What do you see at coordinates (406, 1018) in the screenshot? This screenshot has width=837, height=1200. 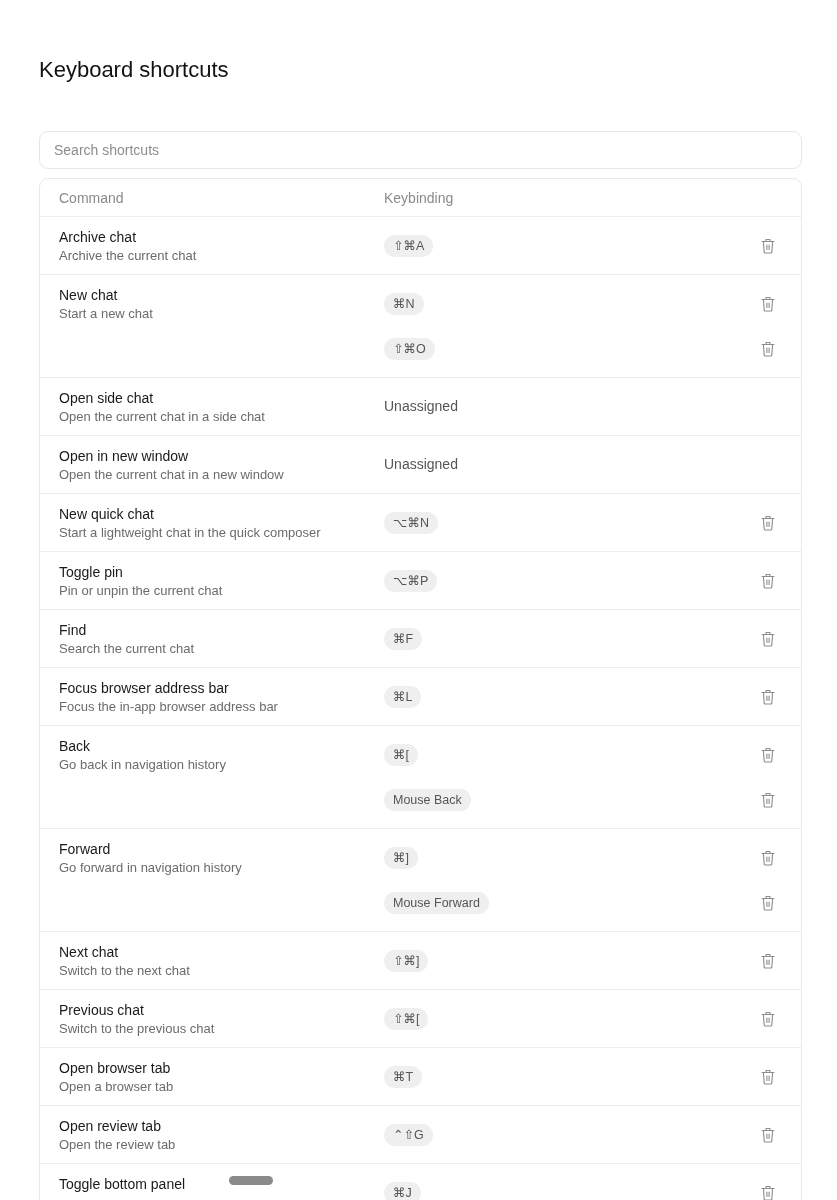 I see `shortcut-chip: ⇧⌘[` at bounding box center [406, 1018].